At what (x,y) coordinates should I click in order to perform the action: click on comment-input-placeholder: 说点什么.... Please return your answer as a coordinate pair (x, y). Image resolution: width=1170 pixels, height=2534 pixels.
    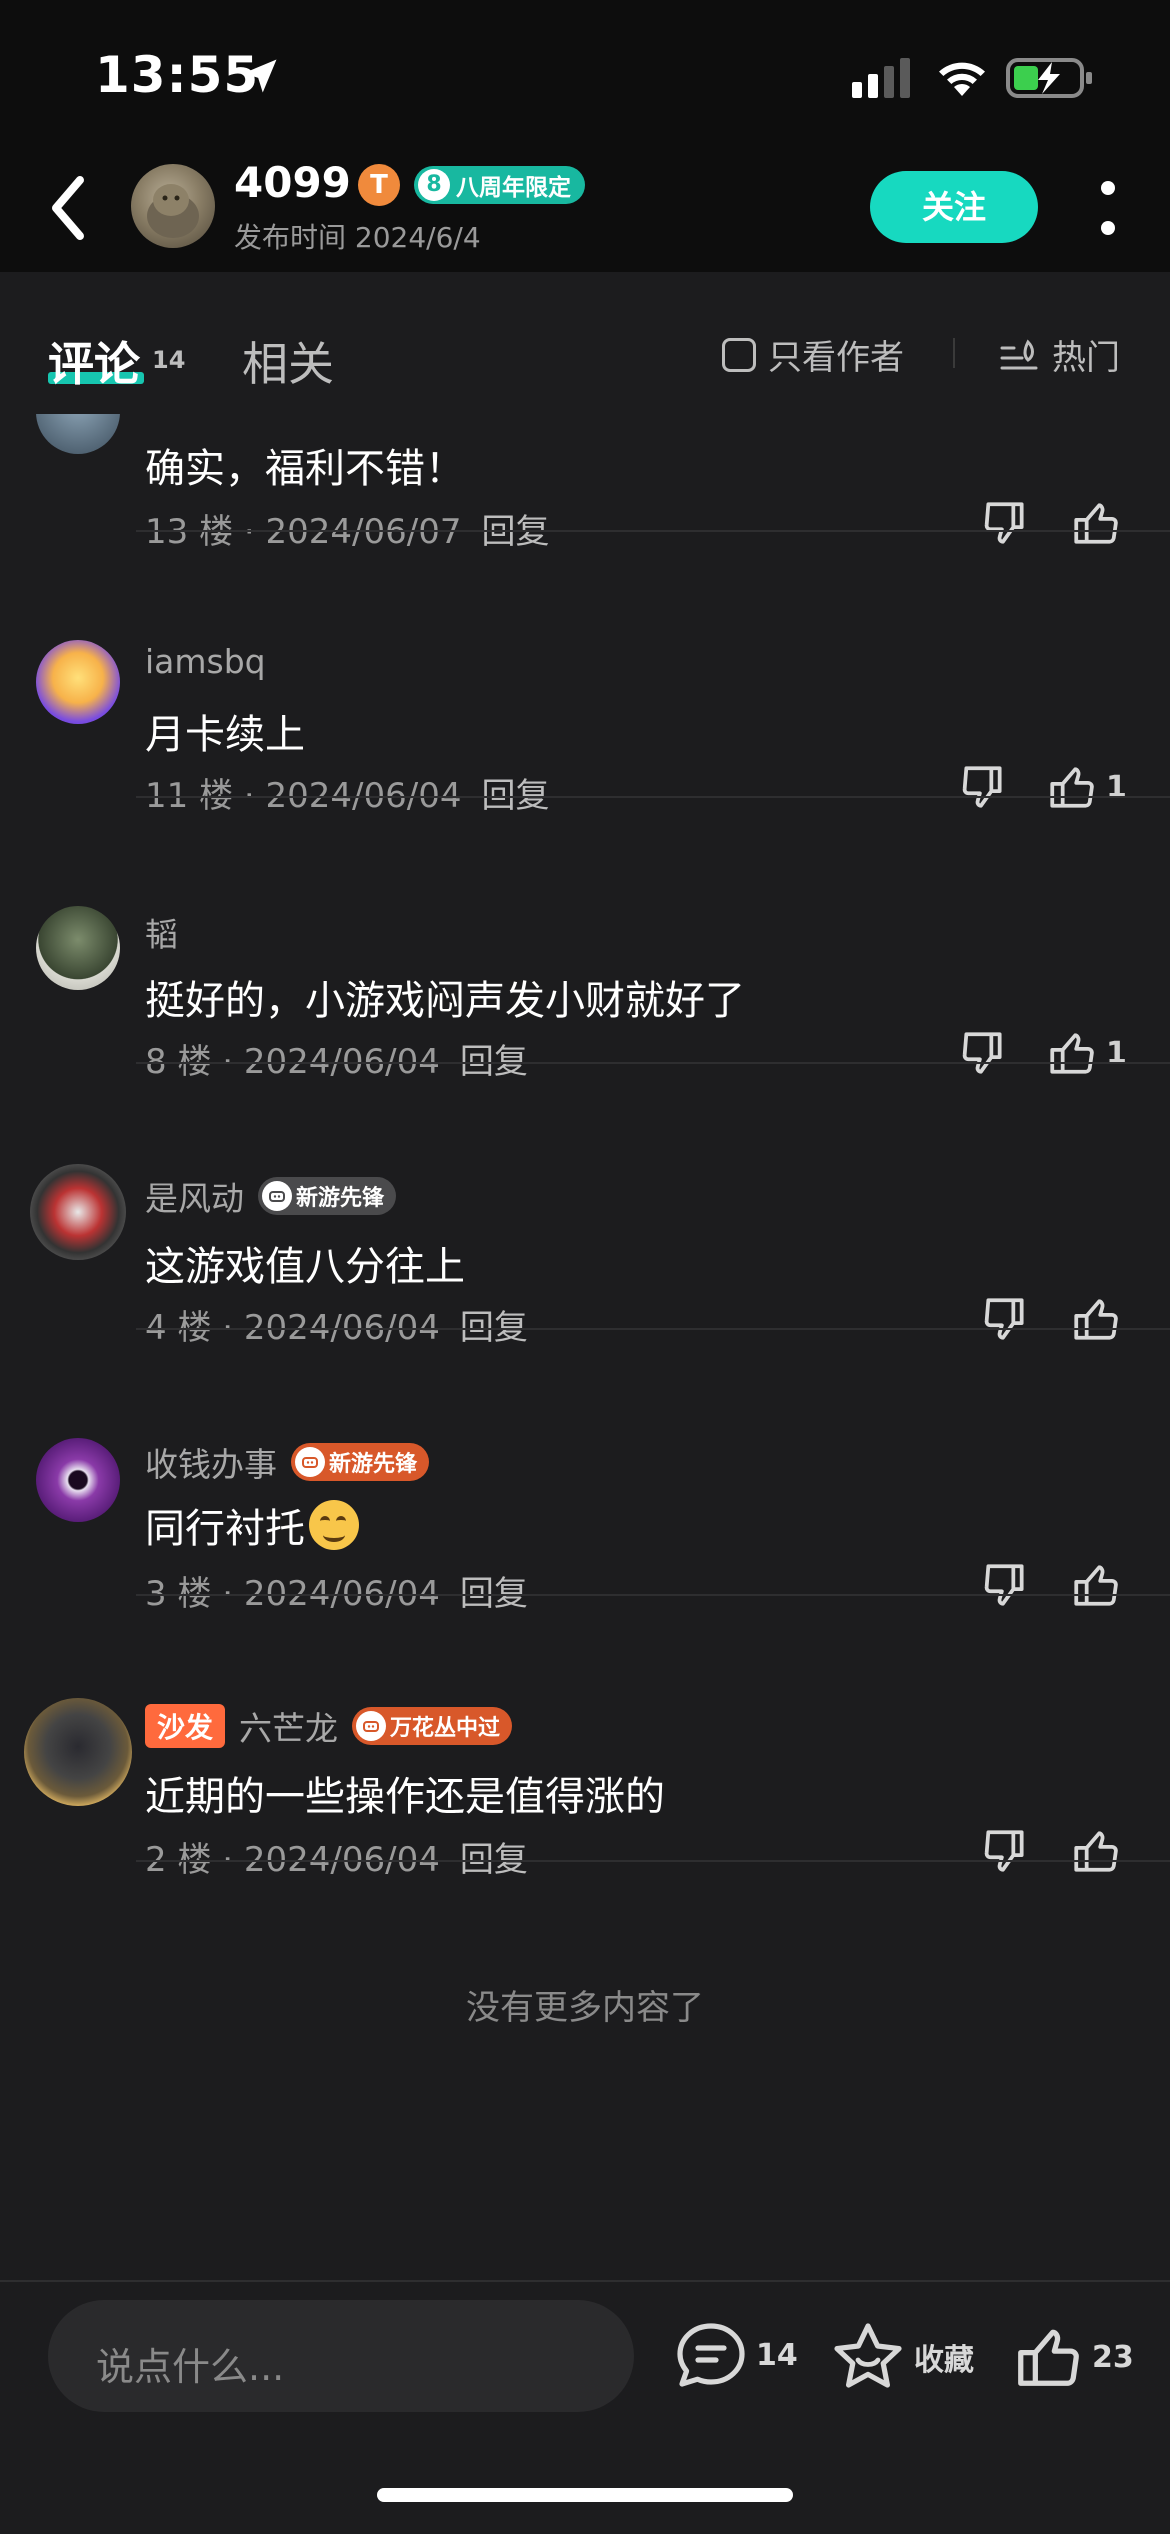
    Looking at the image, I should click on (190, 2367).